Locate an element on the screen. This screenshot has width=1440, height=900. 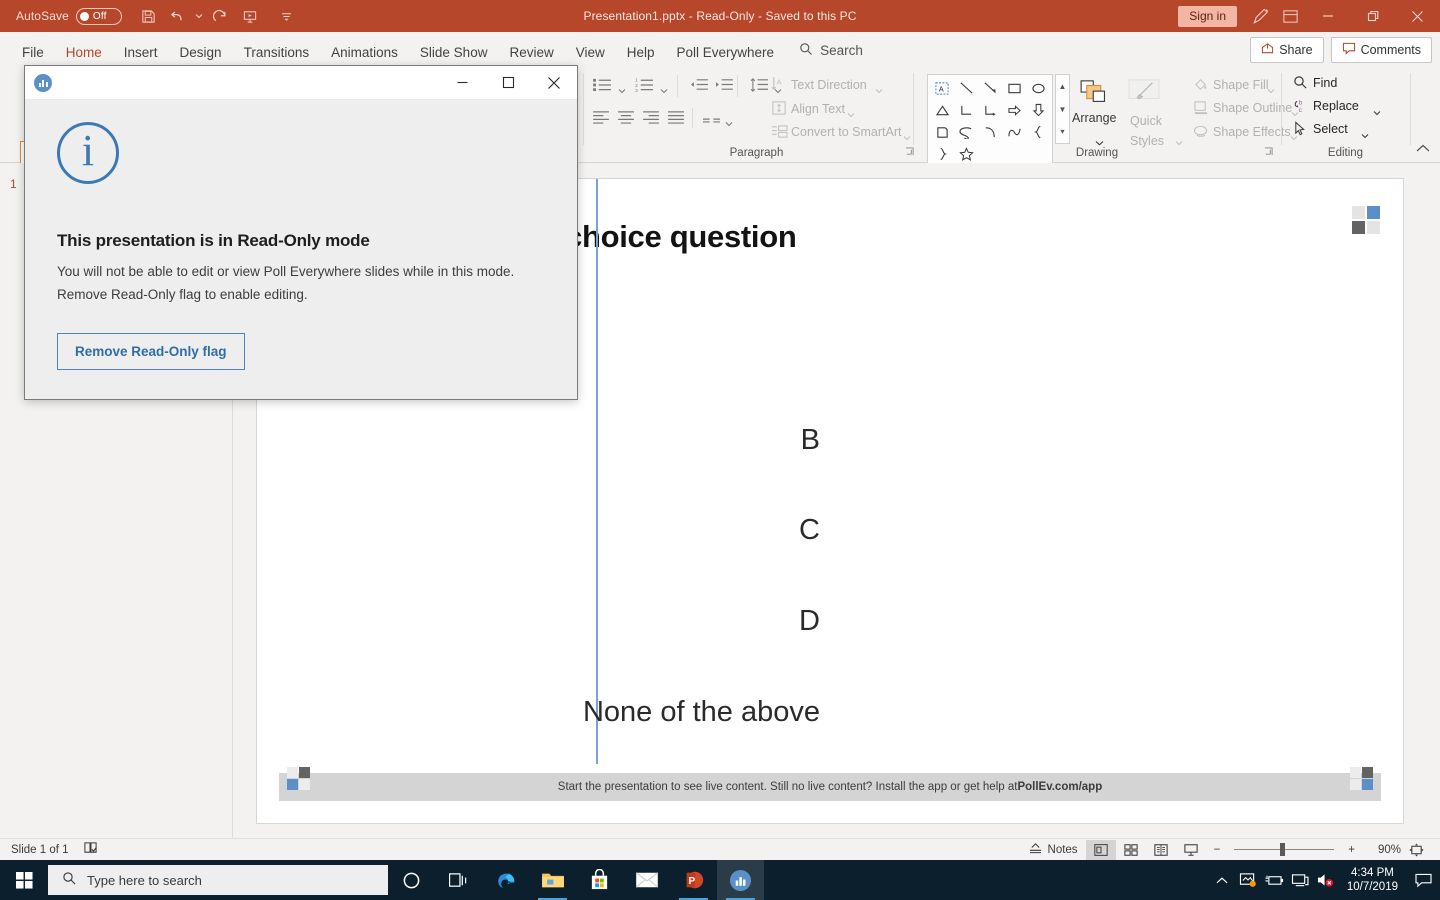
shape-line-icon is located at coordinates (966, 88).